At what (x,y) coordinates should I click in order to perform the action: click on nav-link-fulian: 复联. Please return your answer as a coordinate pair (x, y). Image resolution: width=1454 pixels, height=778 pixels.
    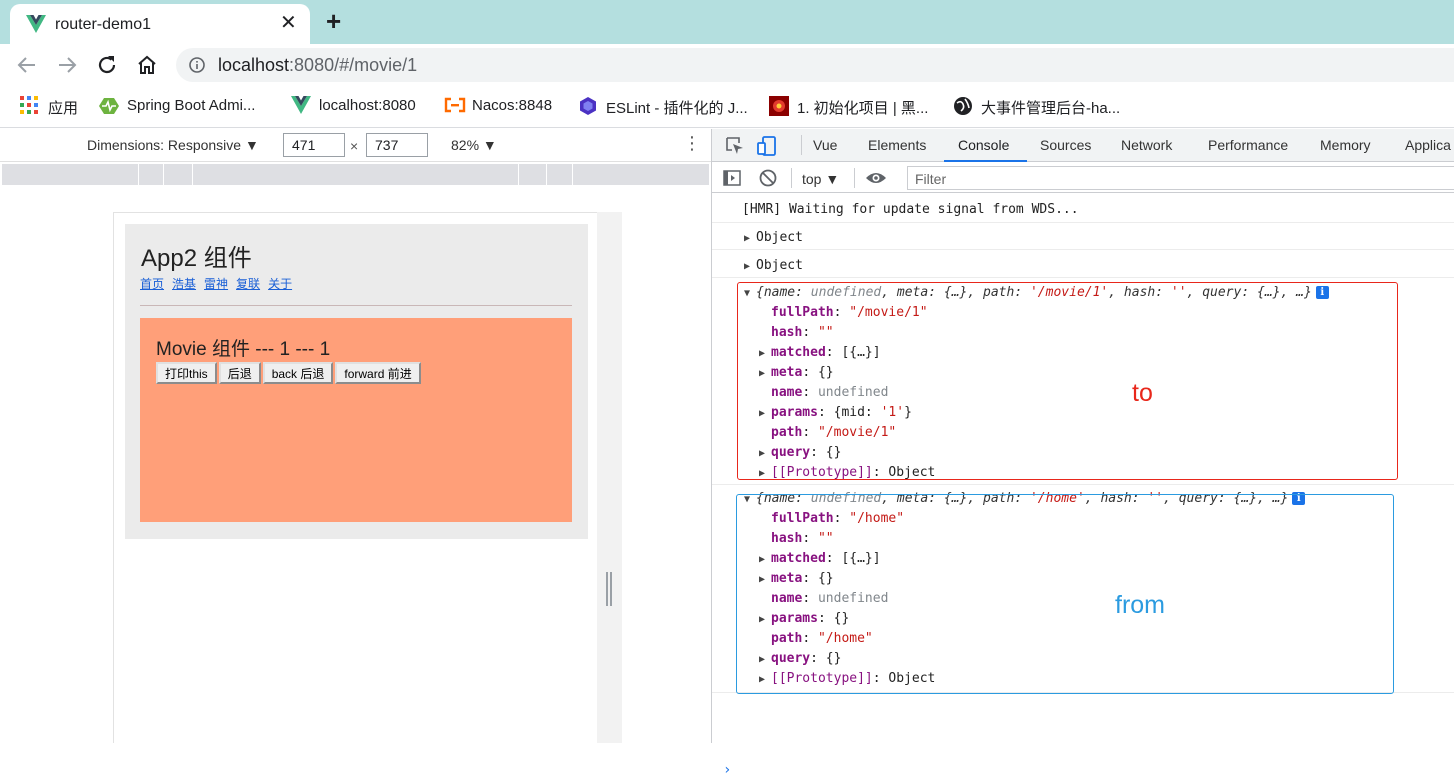
    Looking at the image, I should click on (248, 284).